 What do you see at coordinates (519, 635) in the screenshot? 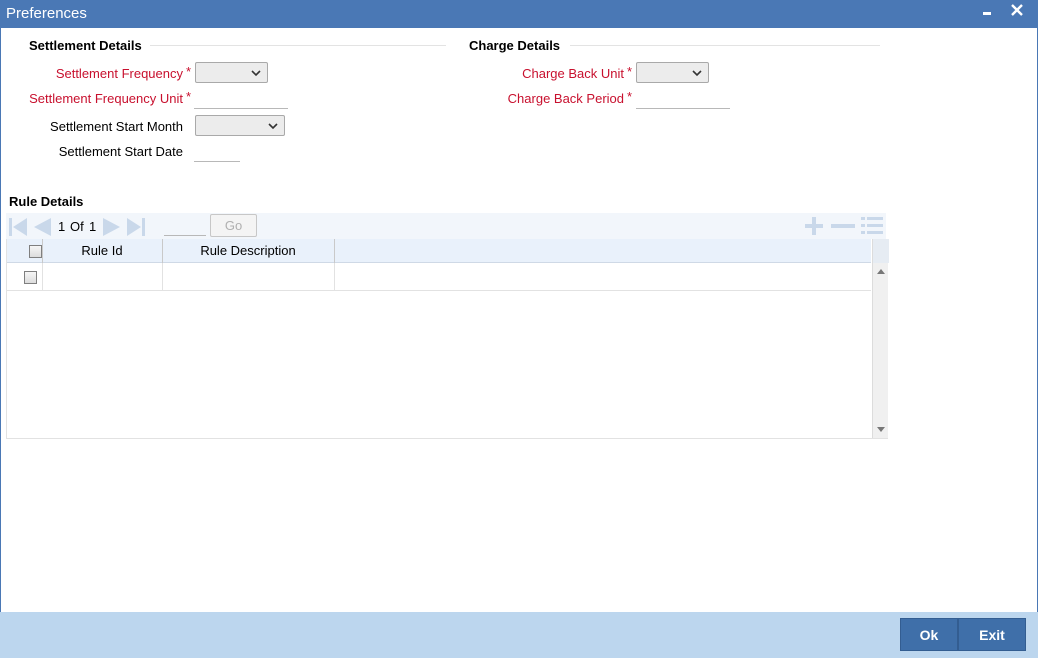
I see `footer-bar: Ok Exit` at bounding box center [519, 635].